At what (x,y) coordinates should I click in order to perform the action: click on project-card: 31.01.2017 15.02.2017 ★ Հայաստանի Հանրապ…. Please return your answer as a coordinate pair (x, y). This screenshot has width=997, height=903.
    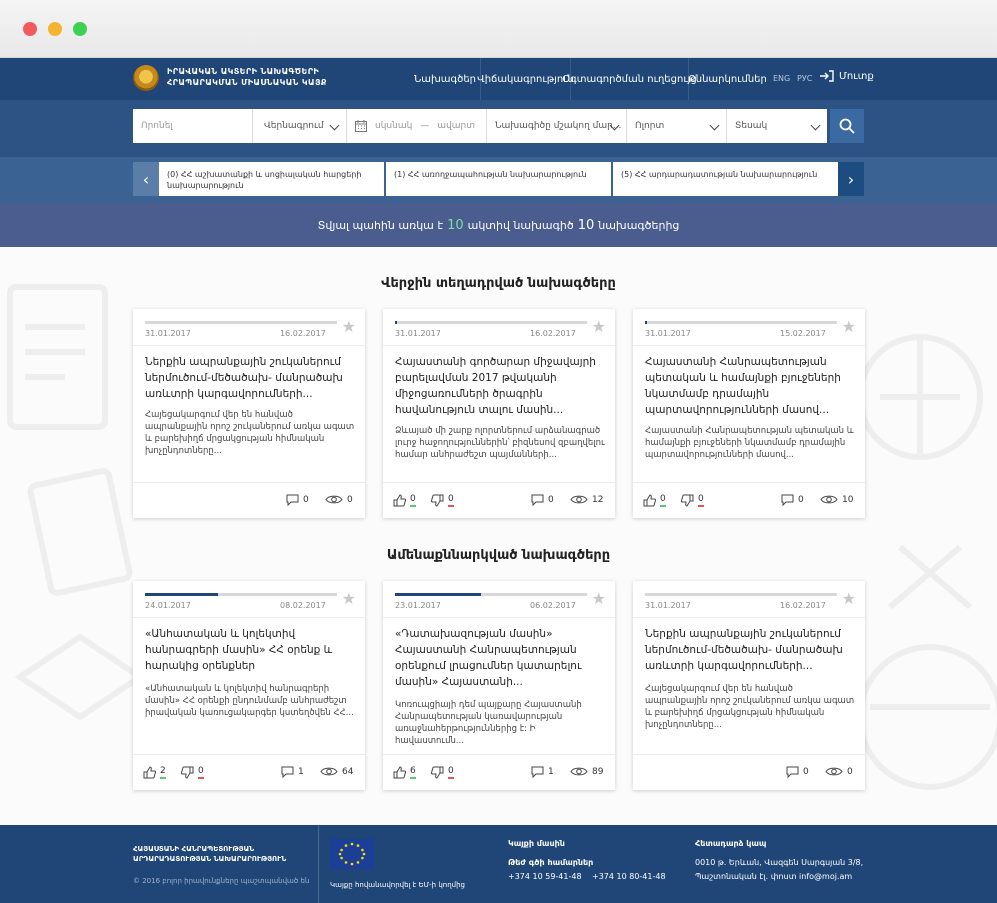
    Looking at the image, I should click on (749, 413).